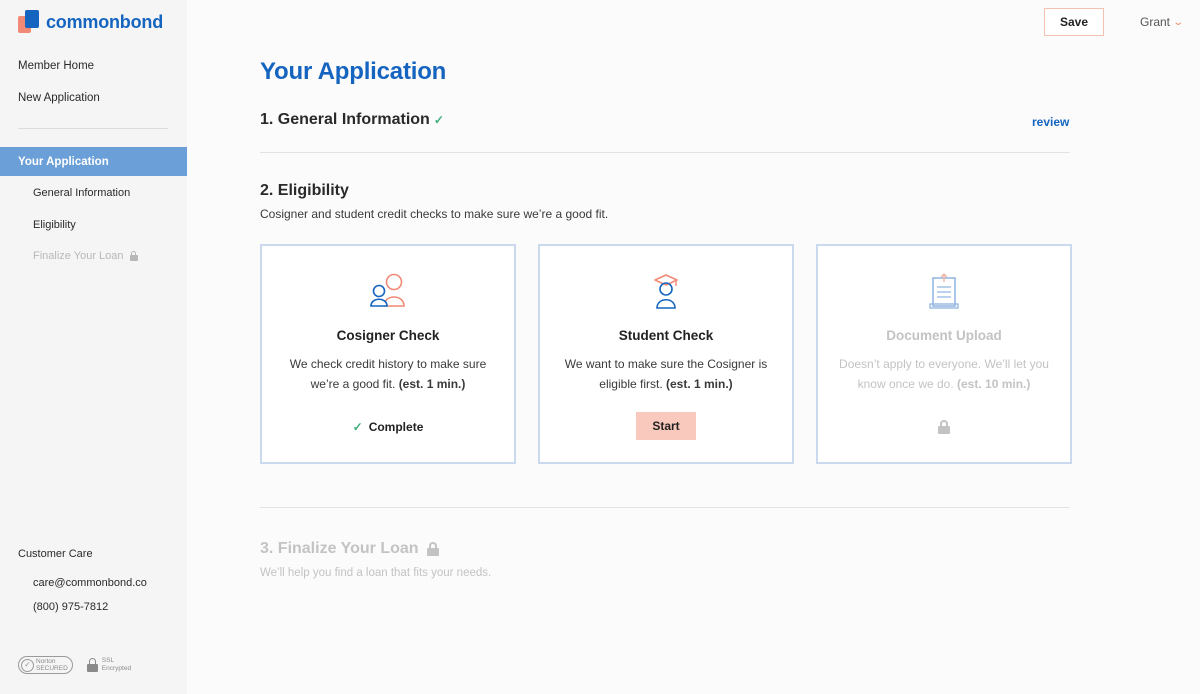  I want to click on page-title: Your Application, so click(353, 71).